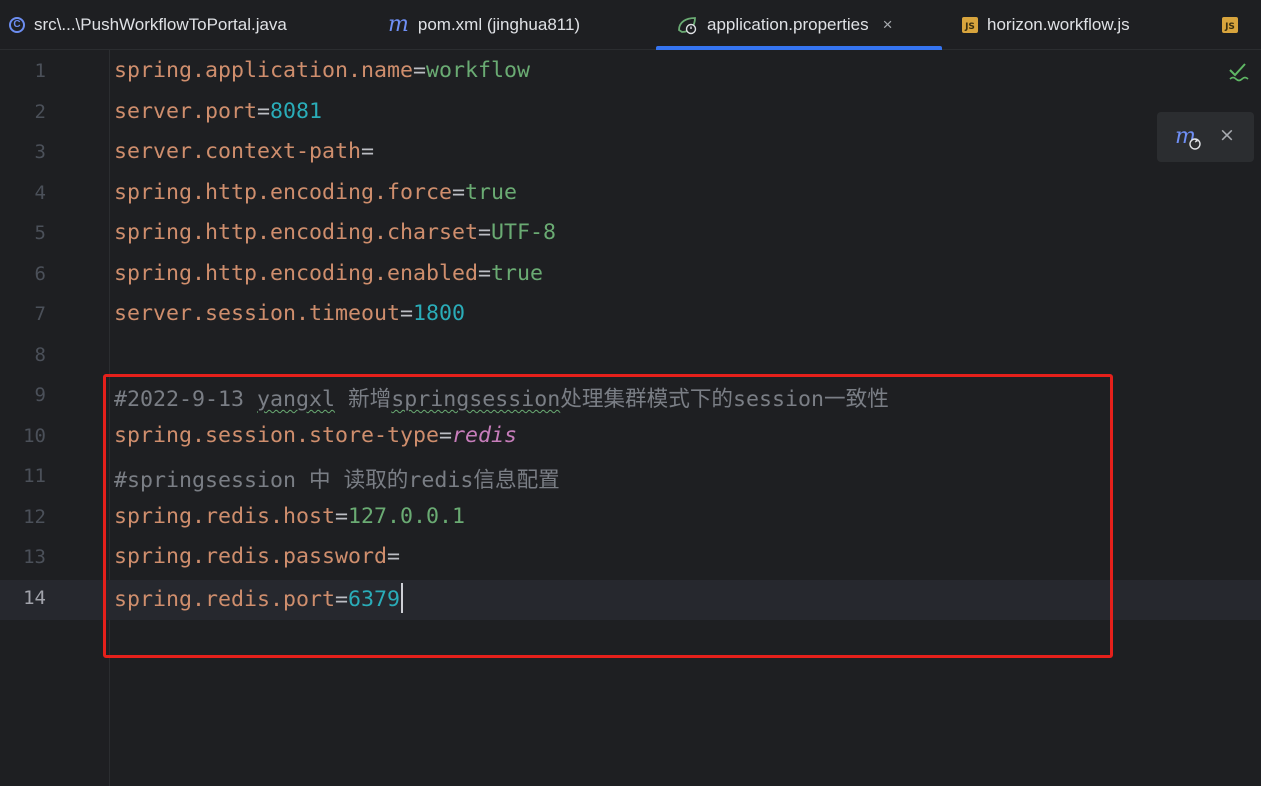 This screenshot has height=786, width=1261. I want to click on code-text: spring.http.encoding.enabled=true, so click(328, 273).